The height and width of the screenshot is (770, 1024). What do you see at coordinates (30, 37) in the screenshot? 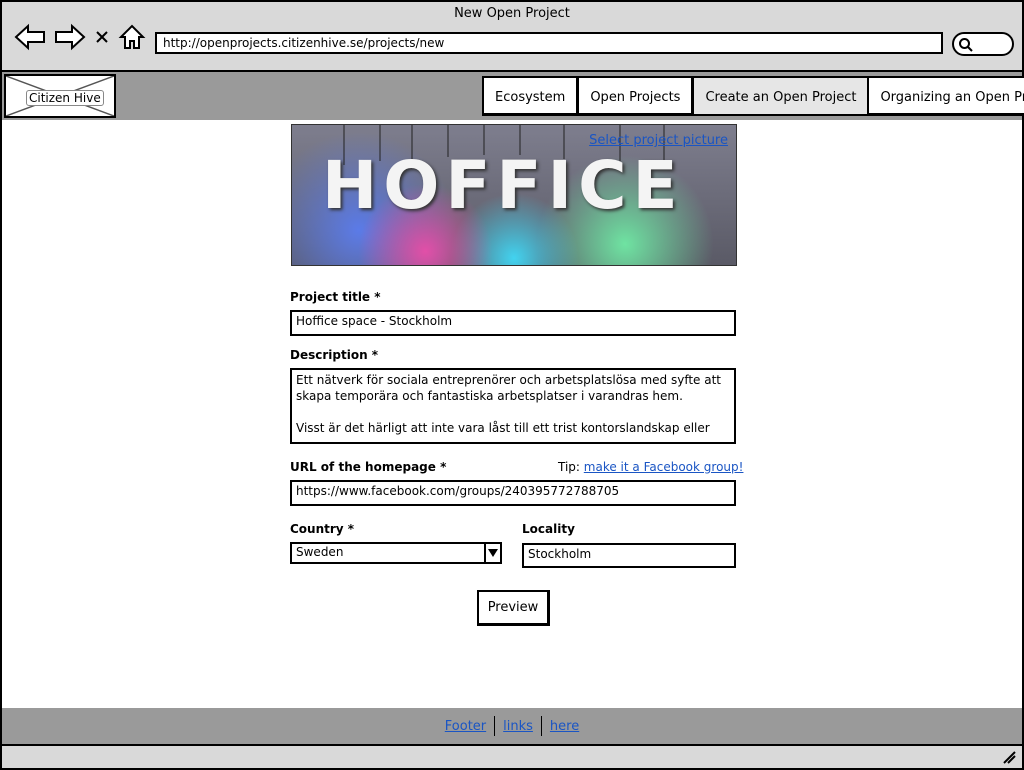
I see `back-arrow-icon` at bounding box center [30, 37].